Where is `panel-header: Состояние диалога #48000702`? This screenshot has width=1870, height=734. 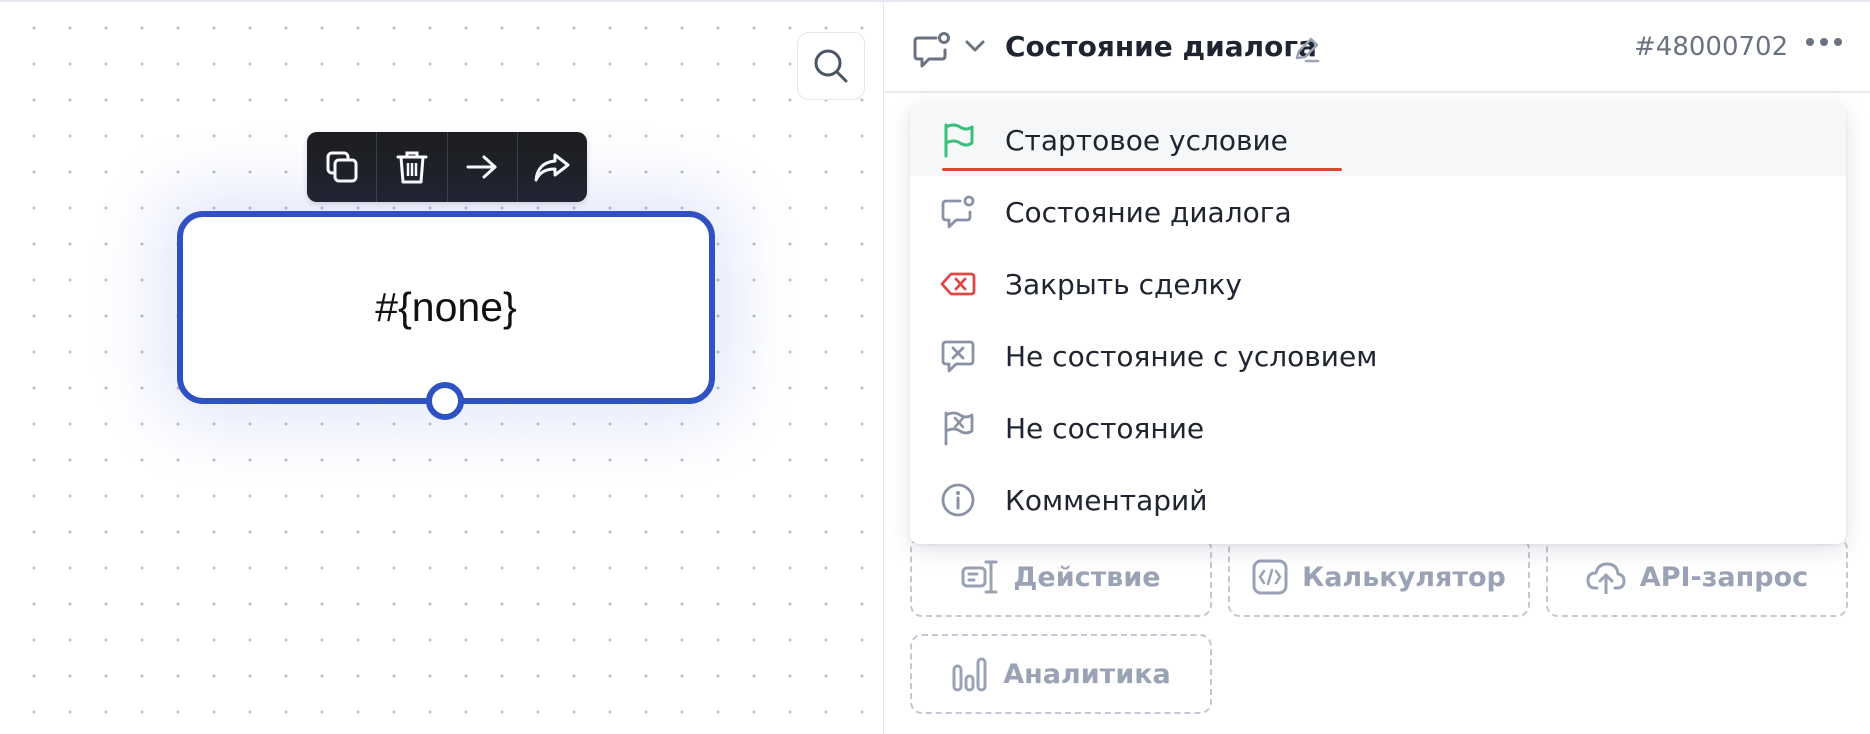
panel-header: Состояние диалога #48000702 is located at coordinates (1377, 47).